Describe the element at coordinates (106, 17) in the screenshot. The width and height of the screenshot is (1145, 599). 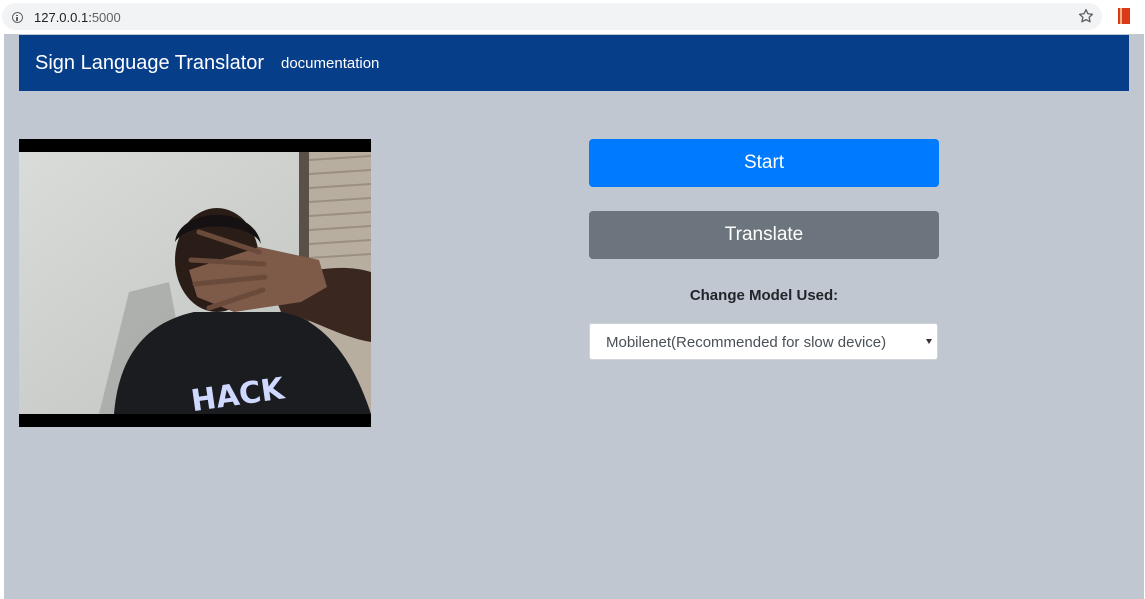
I see `url-port: 5000` at that location.